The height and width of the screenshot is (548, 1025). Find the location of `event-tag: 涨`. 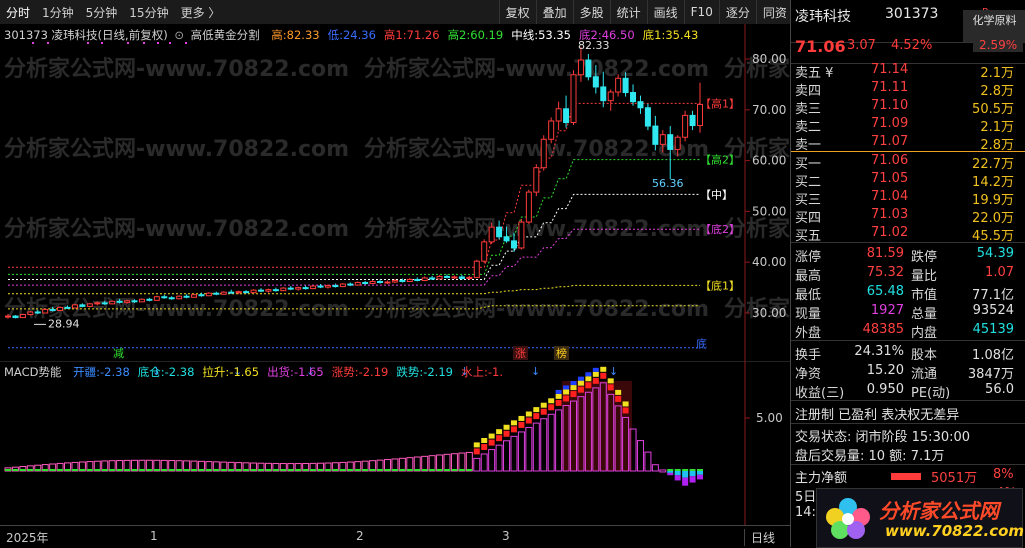

event-tag: 涨 is located at coordinates (520, 353).